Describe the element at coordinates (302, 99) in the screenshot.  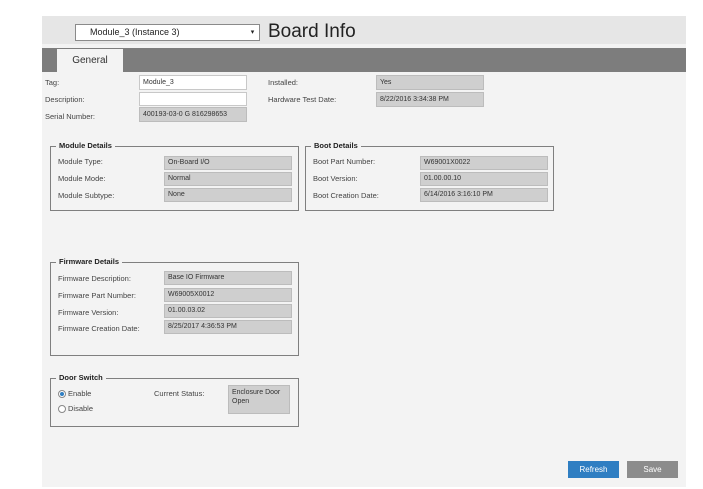
I see `hardware-test-date-label: Hardware Test Date:` at that location.